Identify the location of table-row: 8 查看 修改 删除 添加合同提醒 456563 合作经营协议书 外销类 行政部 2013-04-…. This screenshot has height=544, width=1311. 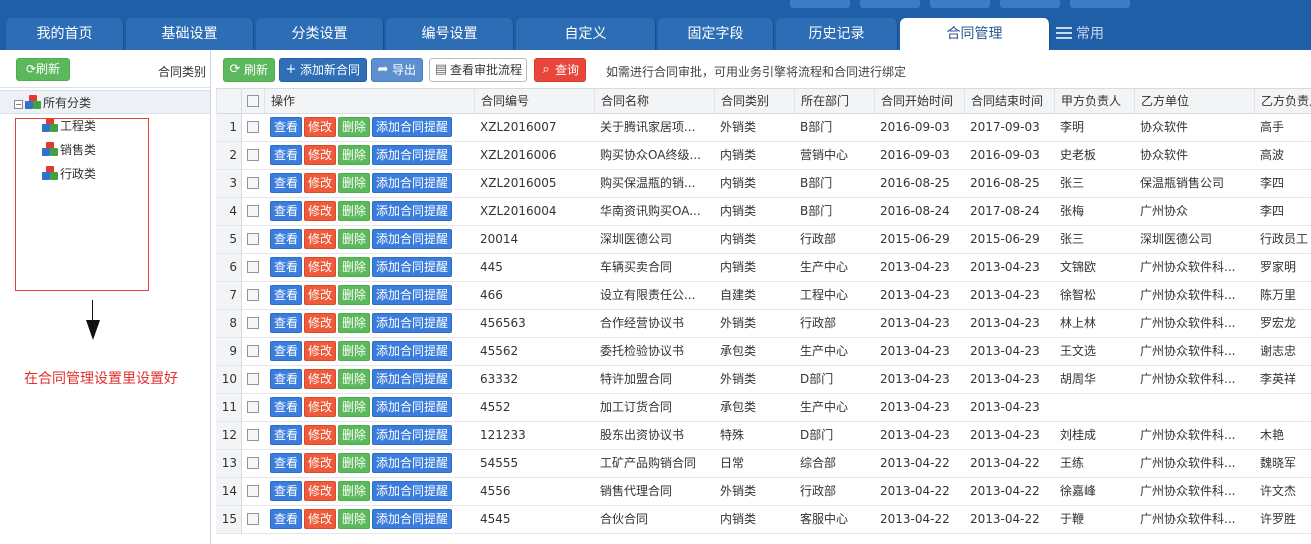
(763, 324).